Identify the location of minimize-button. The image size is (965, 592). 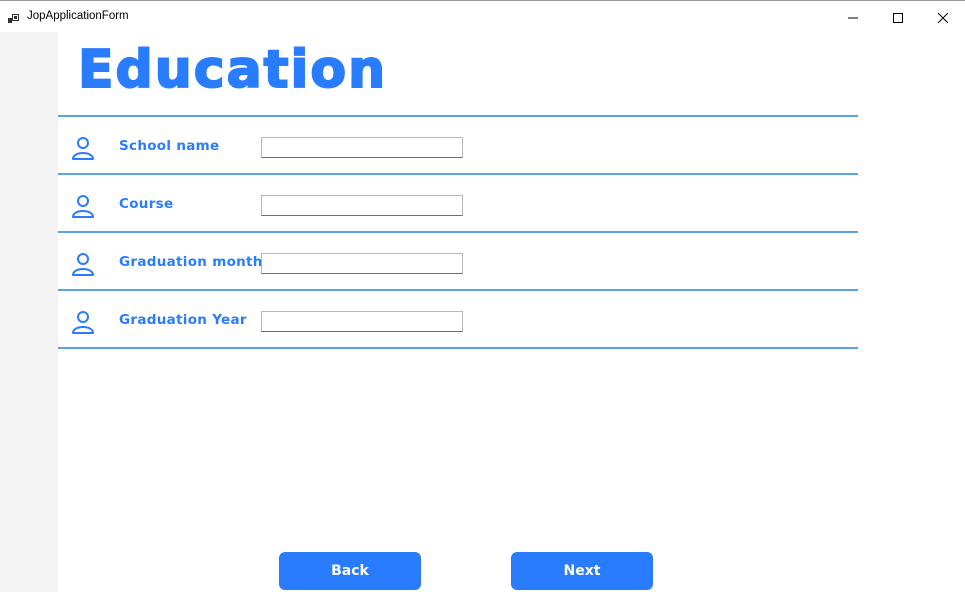
(853, 17).